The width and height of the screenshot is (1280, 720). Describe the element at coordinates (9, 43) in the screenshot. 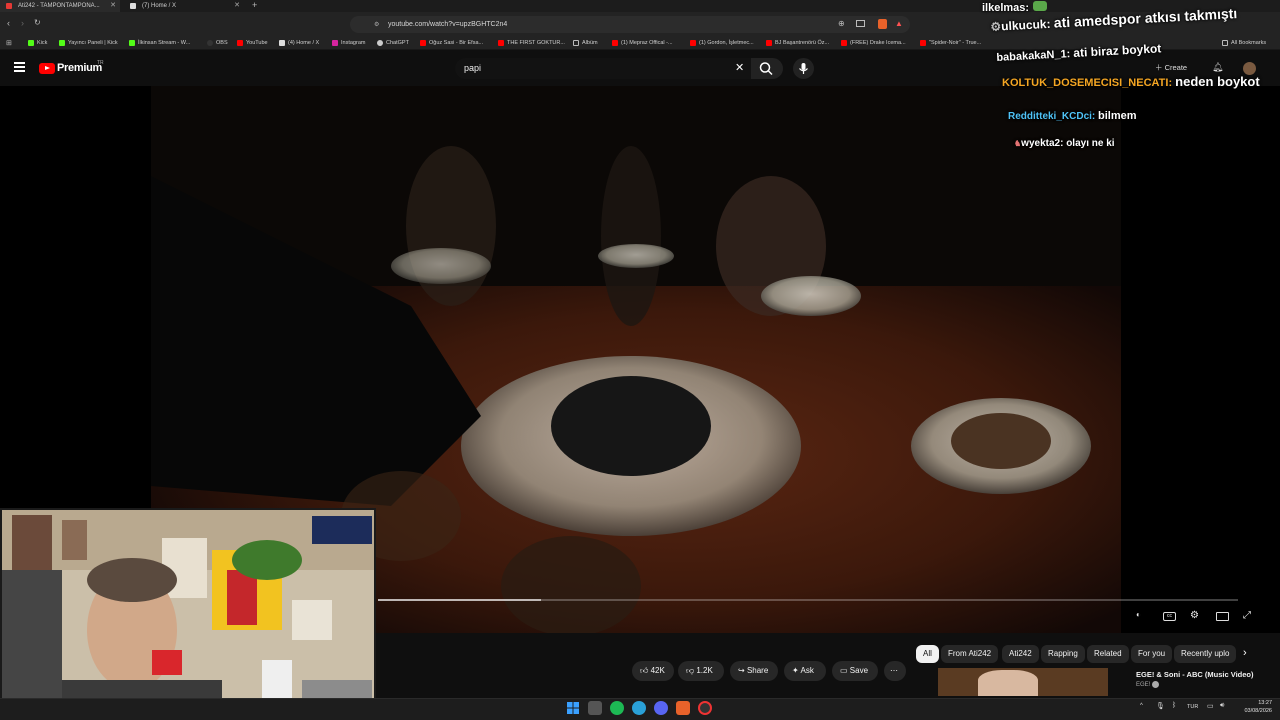

I see `apps-icon: ⊞` at that location.